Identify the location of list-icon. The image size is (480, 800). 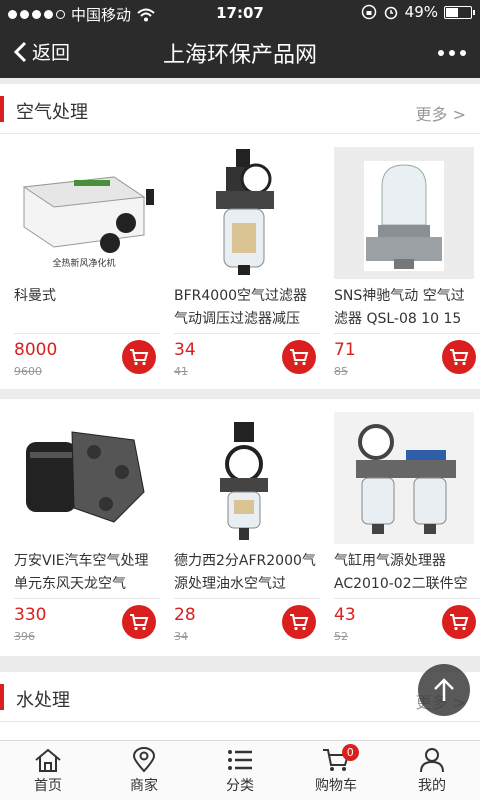
(240, 760).